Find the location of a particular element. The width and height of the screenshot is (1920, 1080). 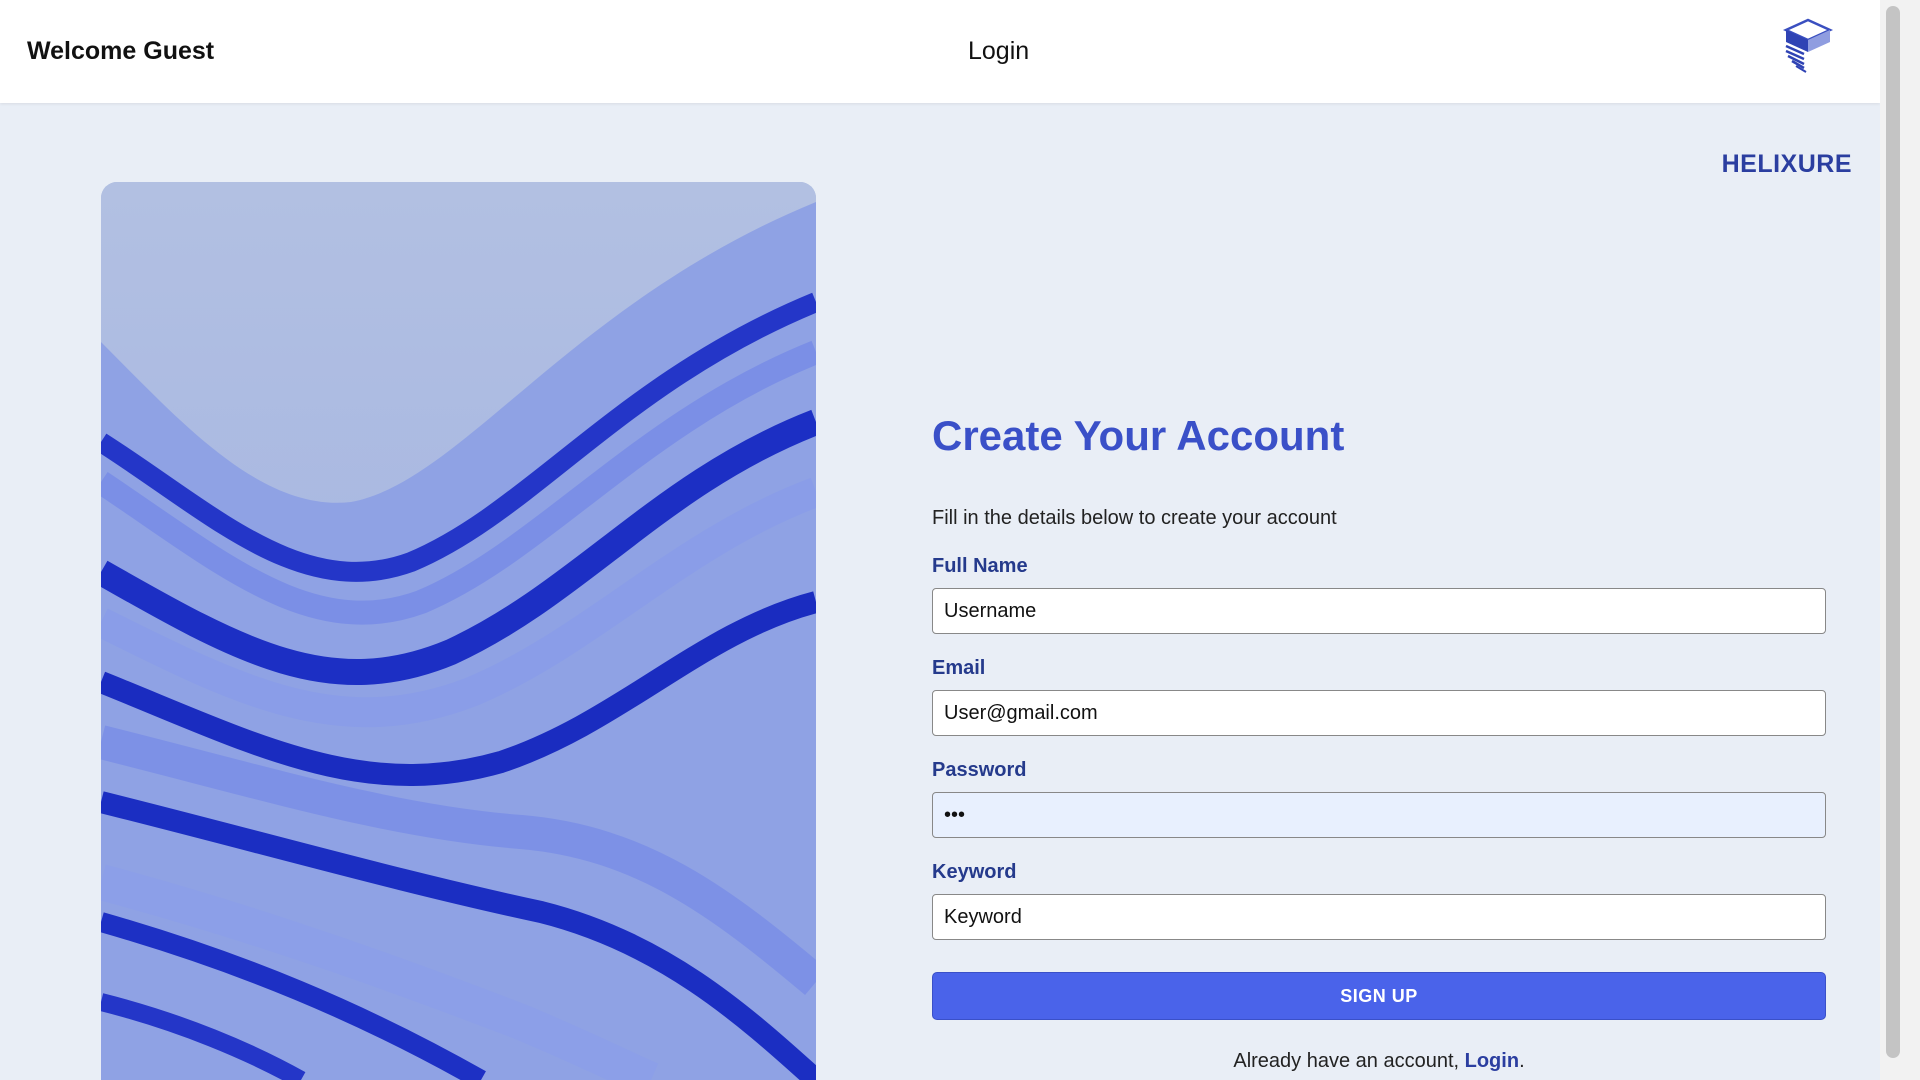

nav-login-link: Login is located at coordinates (998, 51).